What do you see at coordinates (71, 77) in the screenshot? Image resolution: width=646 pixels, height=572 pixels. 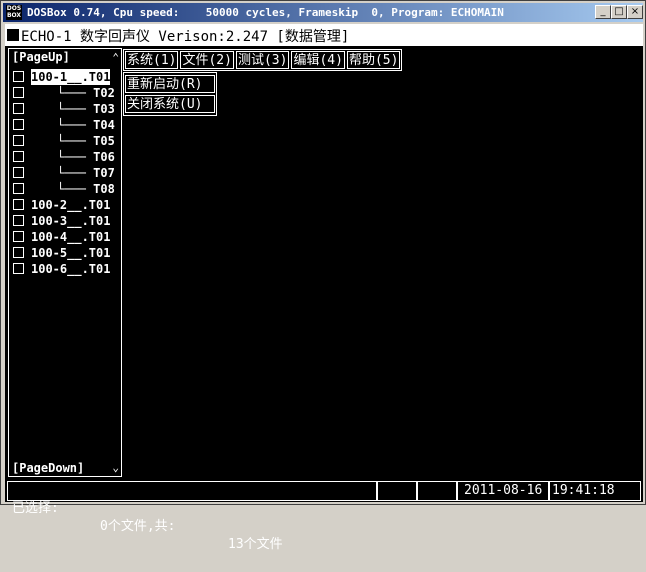 I see `file-name: 100-1__.T01` at bounding box center [71, 77].